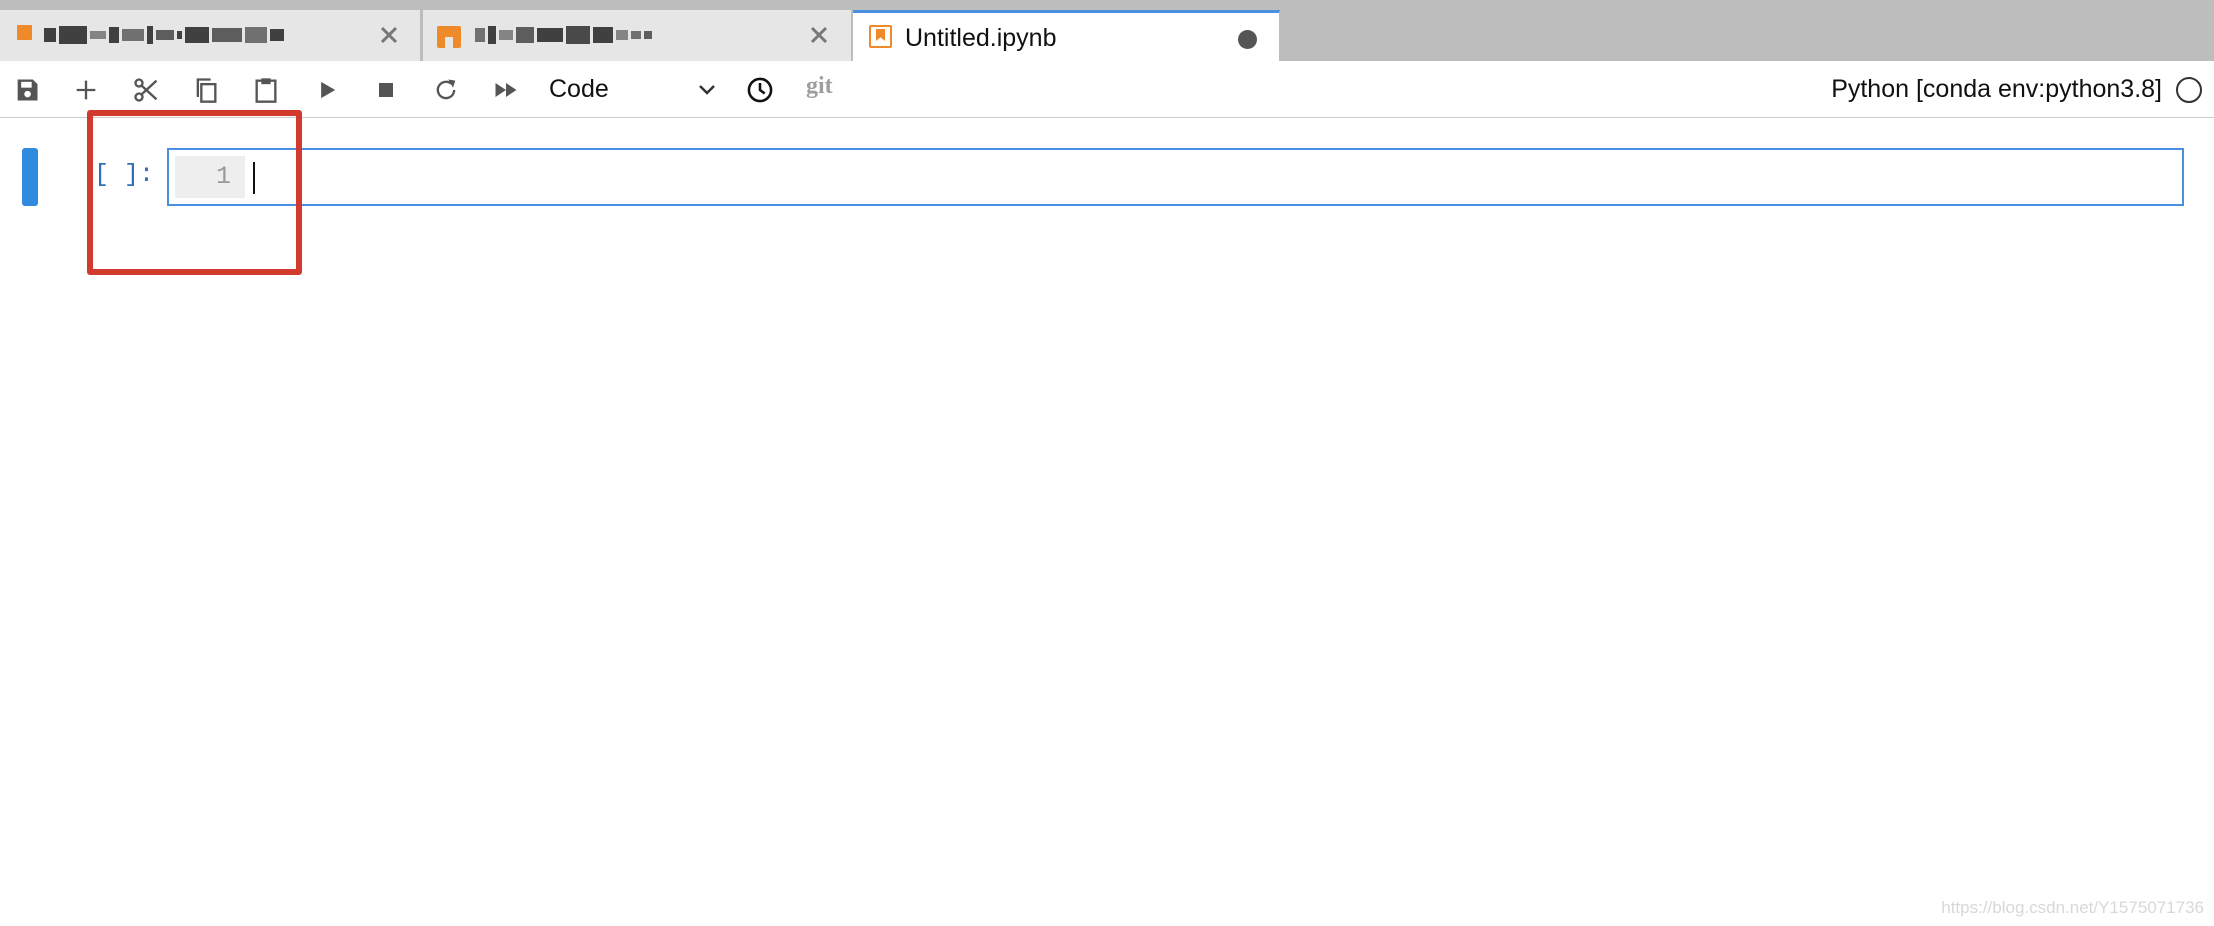  I want to click on tab-bar: Untitled.ipynb, so click(1107, 31).